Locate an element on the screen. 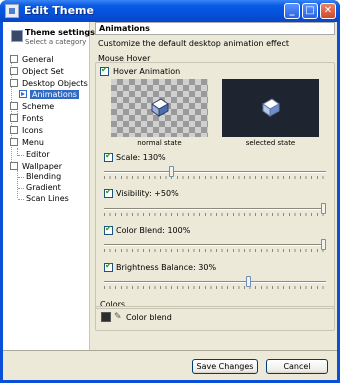 This screenshot has height=383, width=340. selected-state-preview is located at coordinates (270, 108).